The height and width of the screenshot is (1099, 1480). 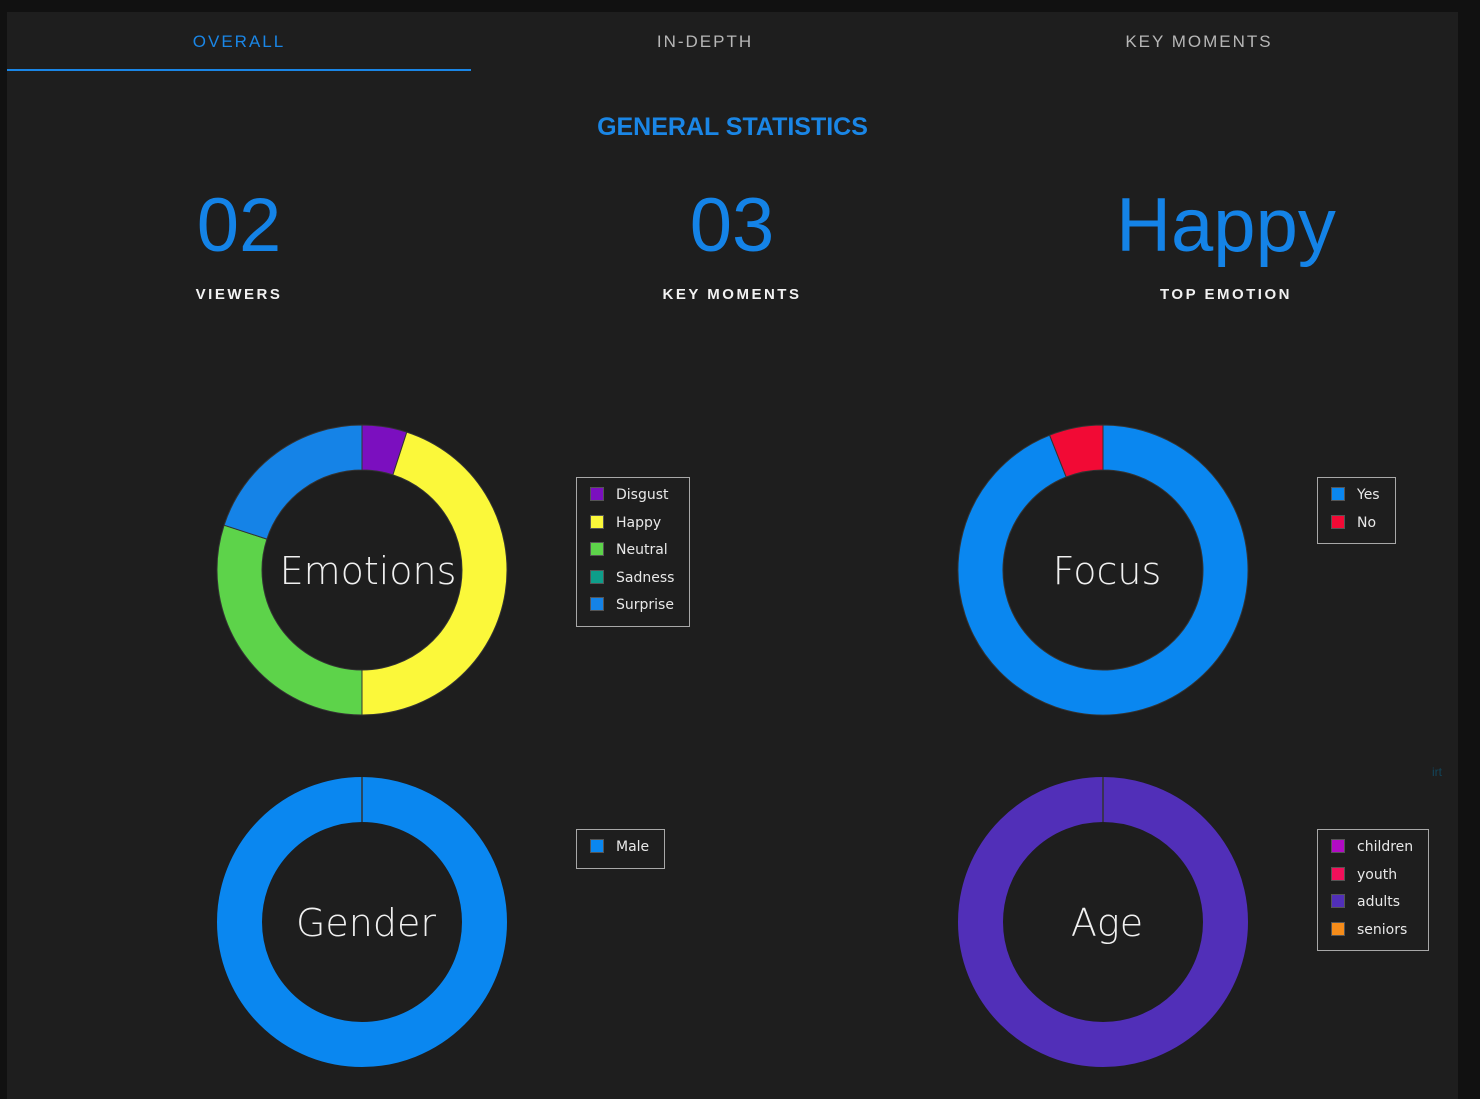 What do you see at coordinates (1368, 495) in the screenshot?
I see `legend-label-yes: Yes` at bounding box center [1368, 495].